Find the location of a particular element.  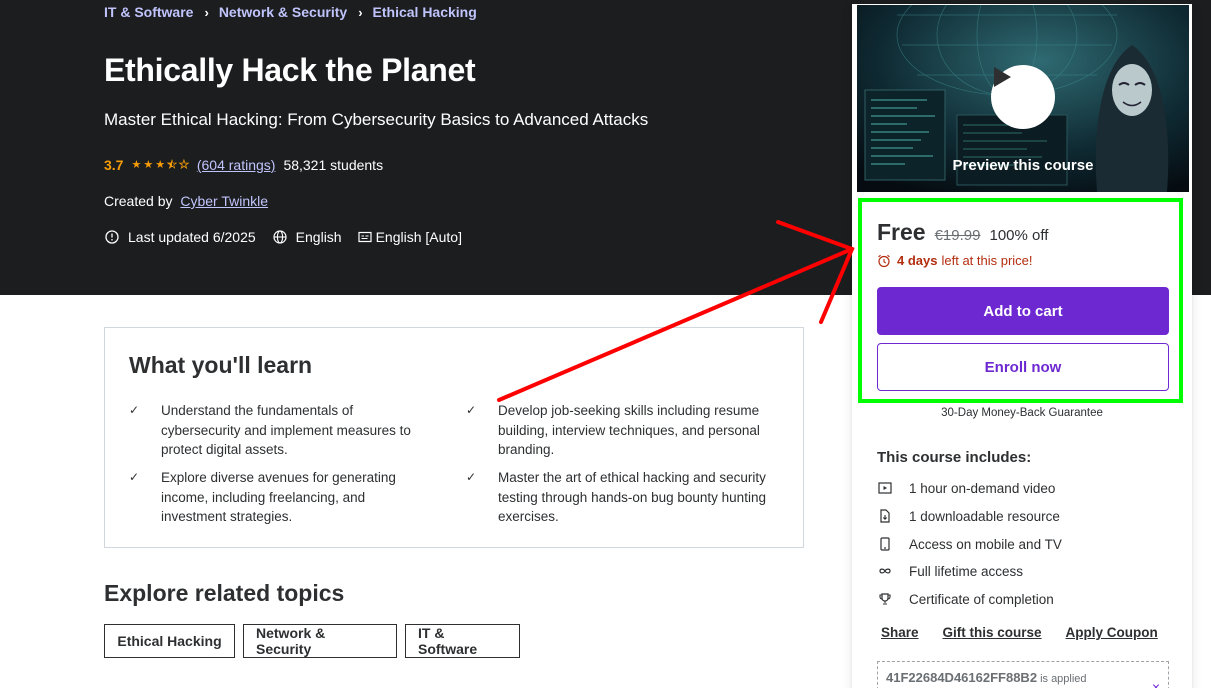

money-back-guarantee: 30-Day Money-Back Guarantee is located at coordinates (1022, 413).